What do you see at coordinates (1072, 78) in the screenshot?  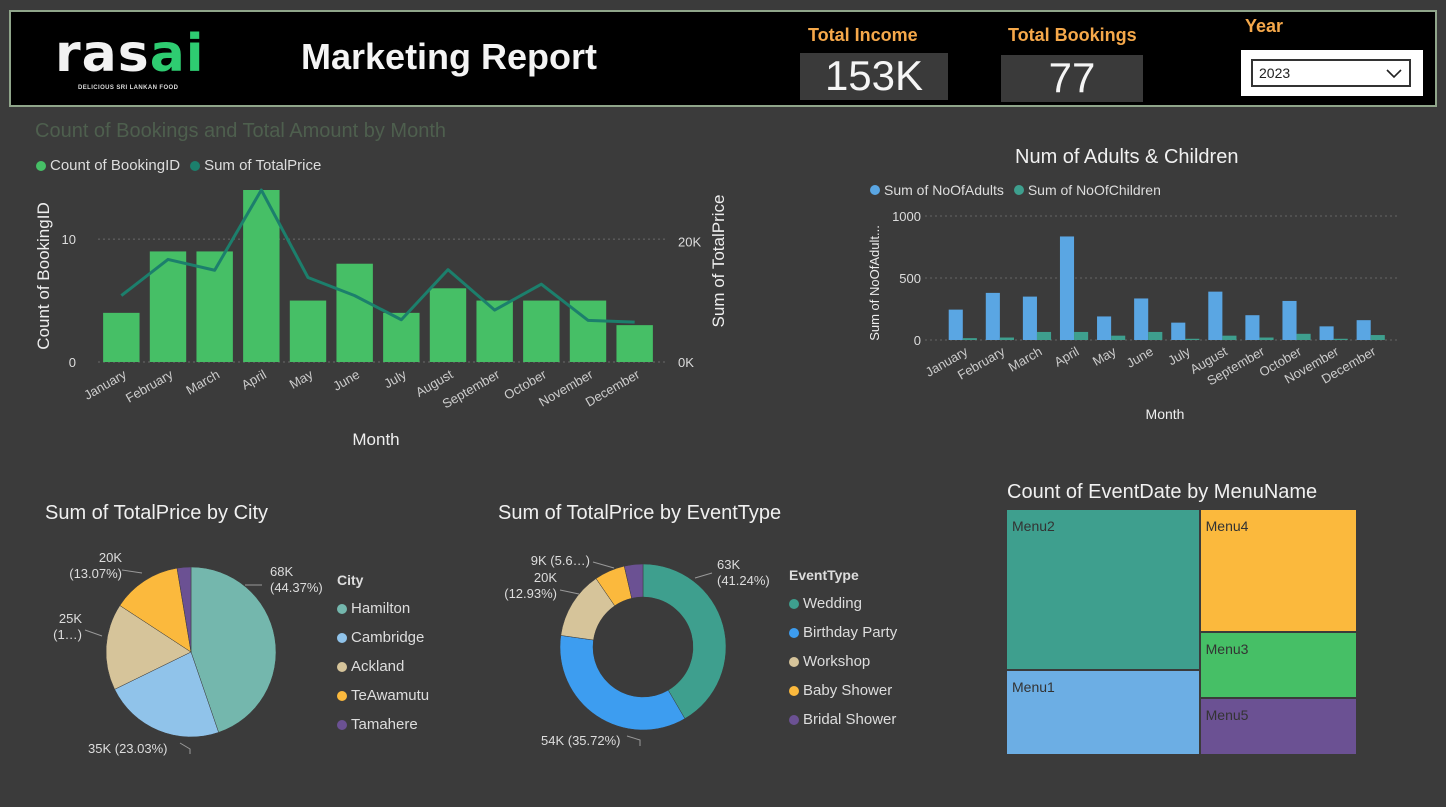 I see `kpi-bookings-value: 77` at bounding box center [1072, 78].